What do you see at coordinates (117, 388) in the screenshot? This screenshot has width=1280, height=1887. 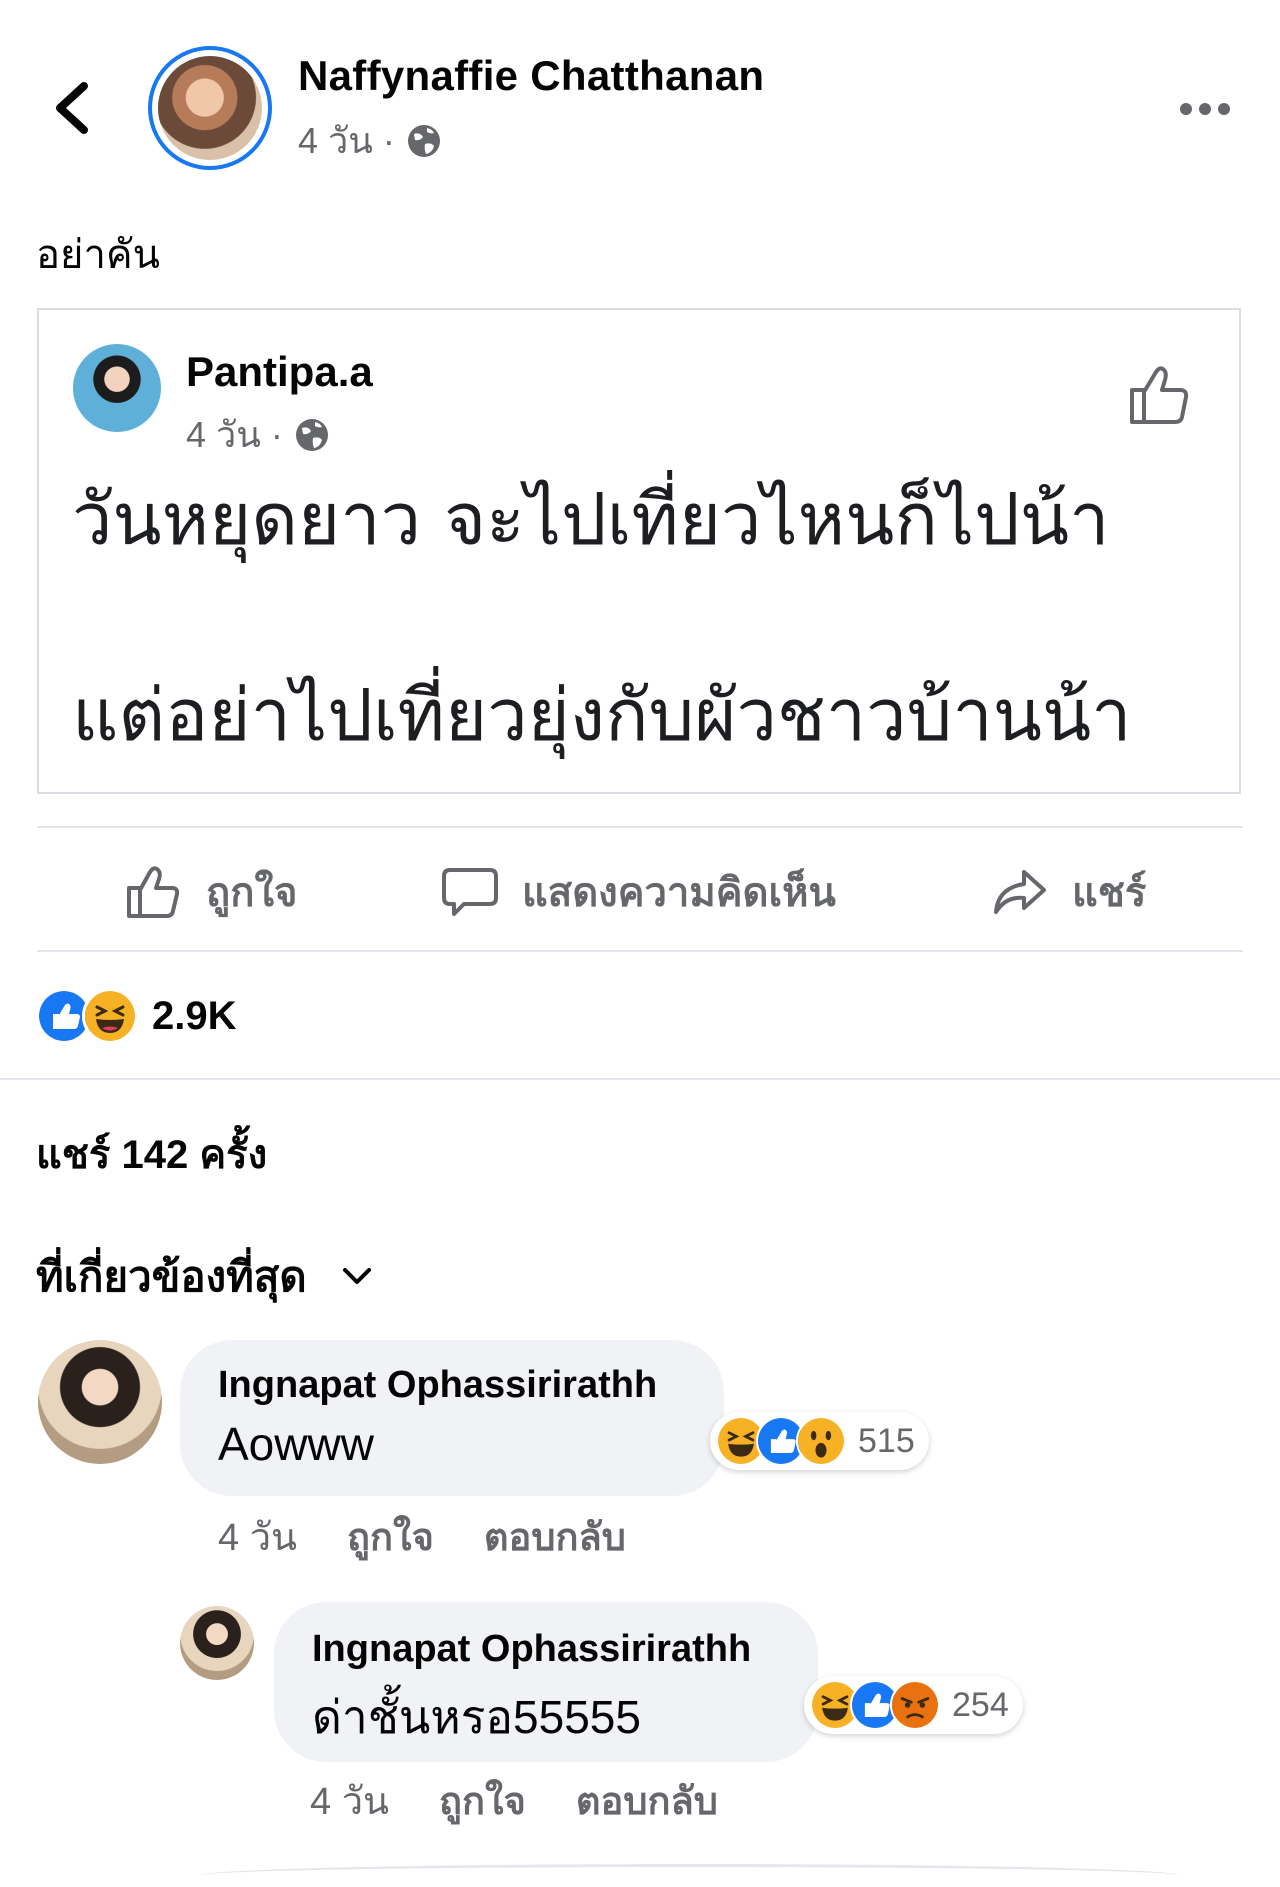 I see `shared-author-avatar` at bounding box center [117, 388].